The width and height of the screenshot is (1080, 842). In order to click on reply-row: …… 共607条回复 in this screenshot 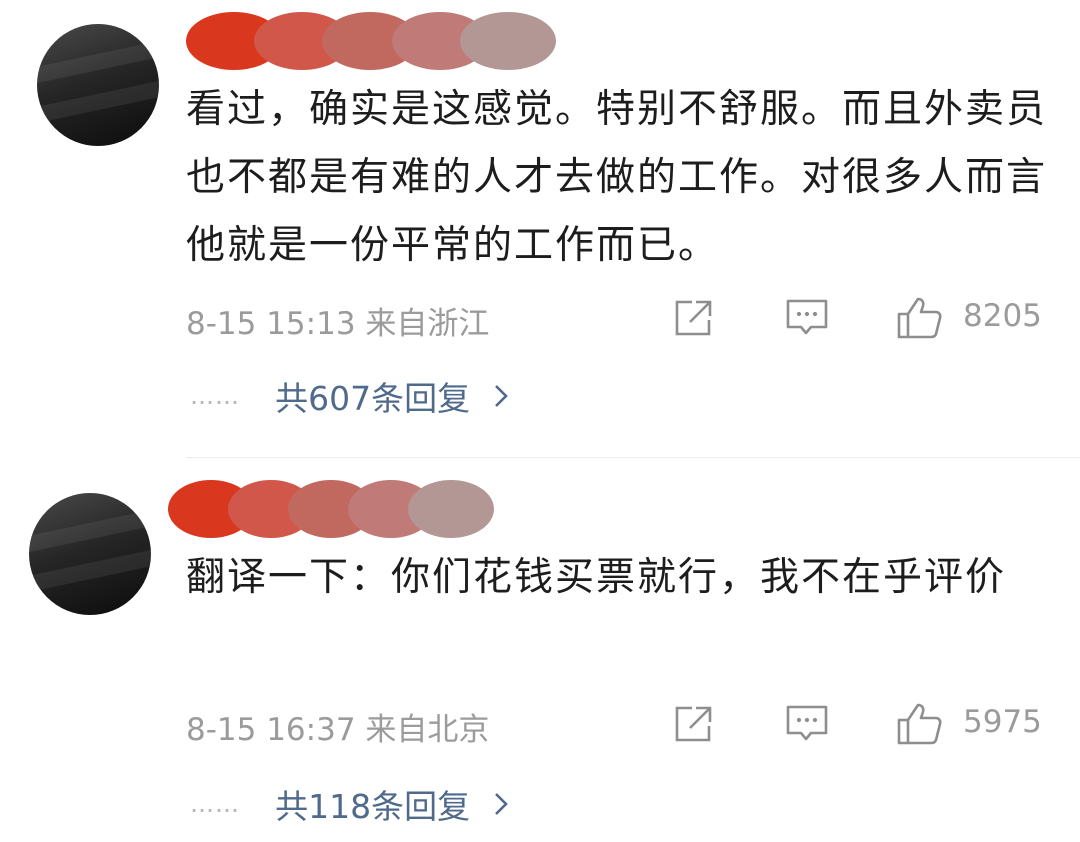, I will do `click(349, 396)`.